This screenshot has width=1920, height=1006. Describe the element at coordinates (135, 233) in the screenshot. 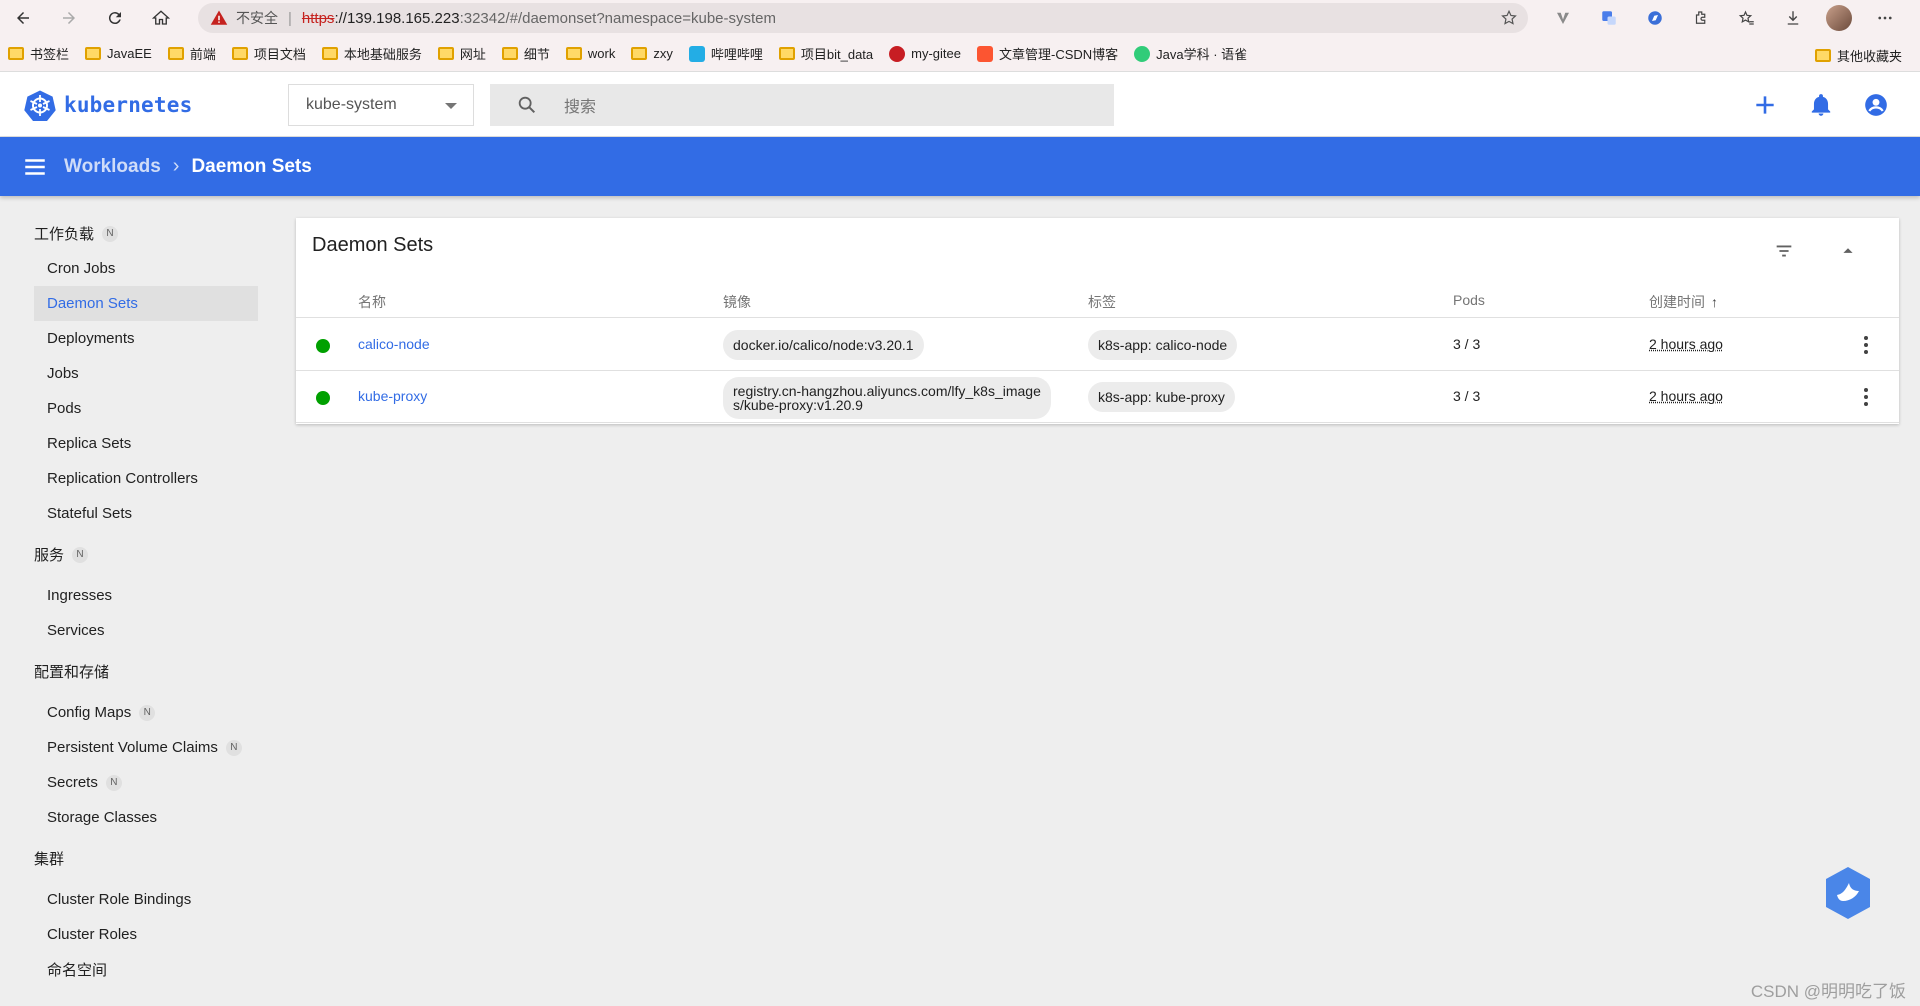

I see `sidebar-section-workloads: 工作负载 N` at that location.